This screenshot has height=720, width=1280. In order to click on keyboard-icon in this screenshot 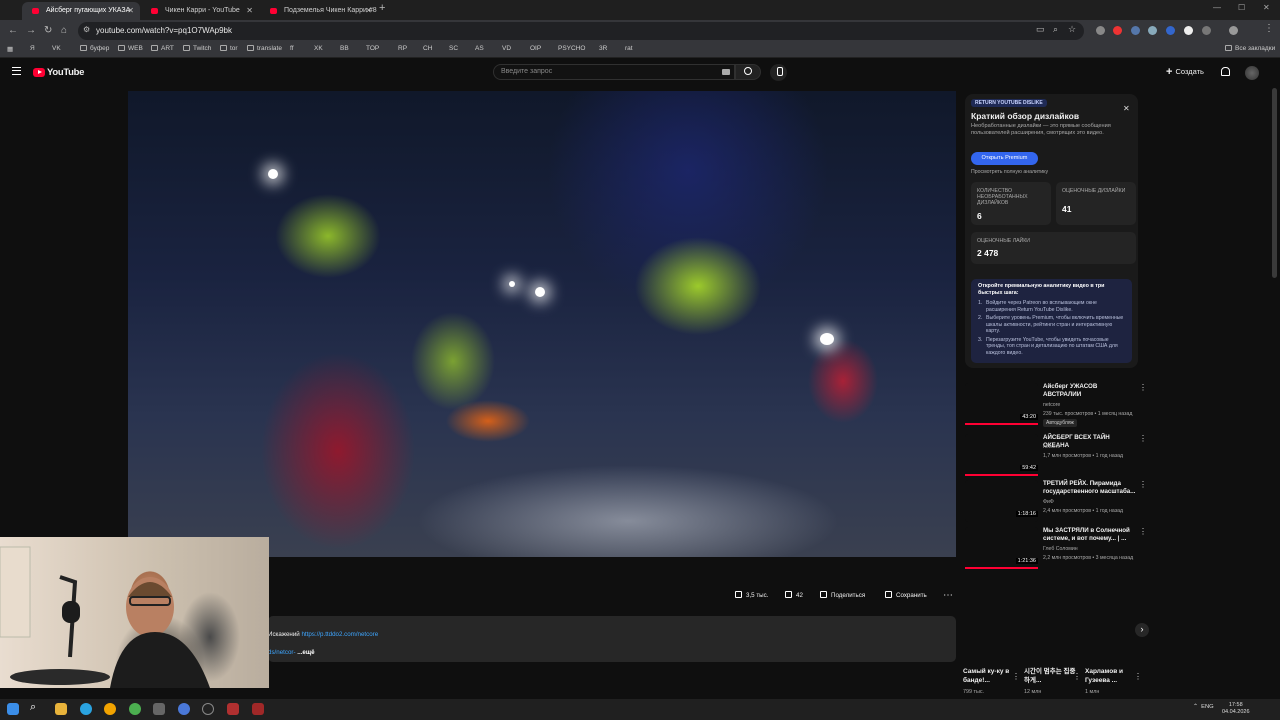, I will do `click(726, 72)`.